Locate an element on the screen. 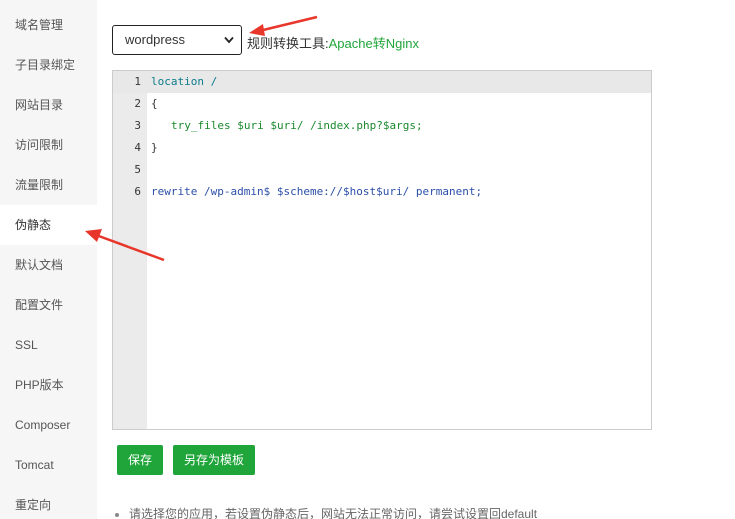  apache-to-nginx-link: Apache转Nginx is located at coordinates (374, 43).